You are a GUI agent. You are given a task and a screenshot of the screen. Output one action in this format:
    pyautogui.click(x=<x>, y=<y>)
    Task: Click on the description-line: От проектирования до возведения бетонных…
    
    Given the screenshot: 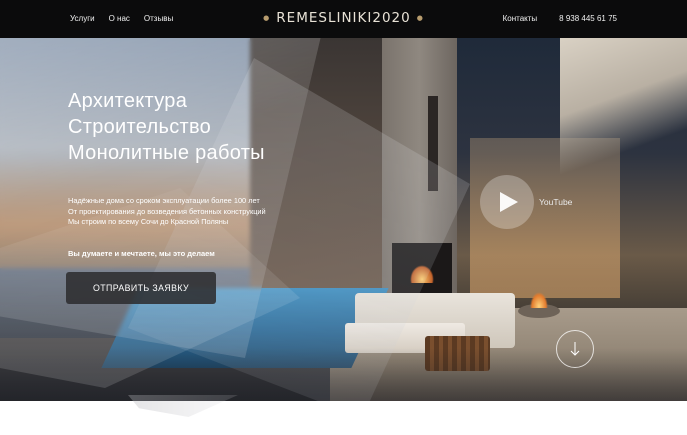 What is the action you would take?
    pyautogui.click(x=167, y=211)
    